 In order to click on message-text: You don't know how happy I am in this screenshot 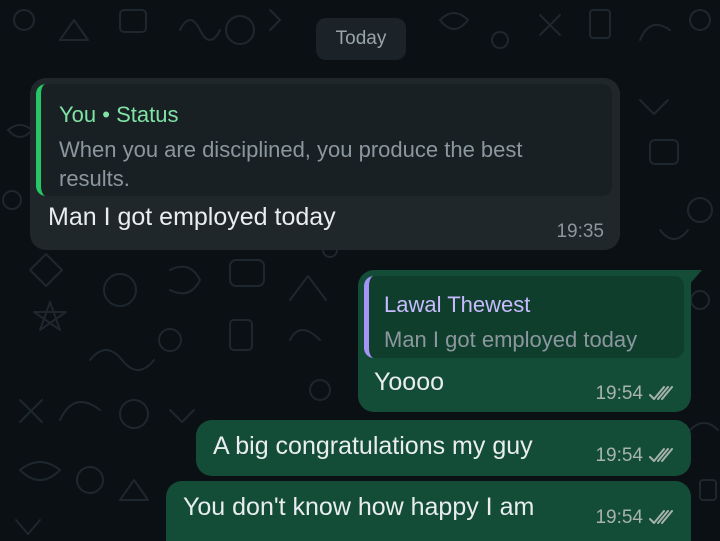, I will do `click(359, 507)`.